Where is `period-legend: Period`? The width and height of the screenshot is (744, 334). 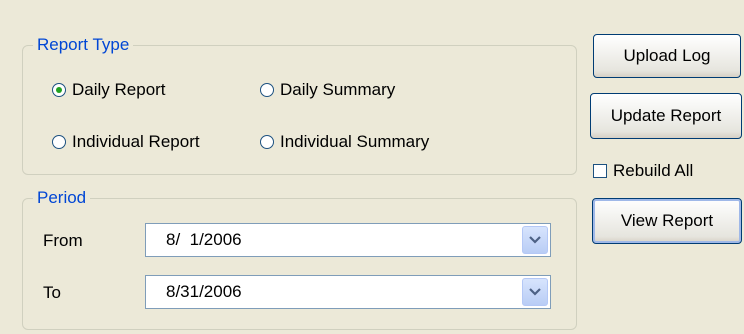
period-legend: Period is located at coordinates (62, 198).